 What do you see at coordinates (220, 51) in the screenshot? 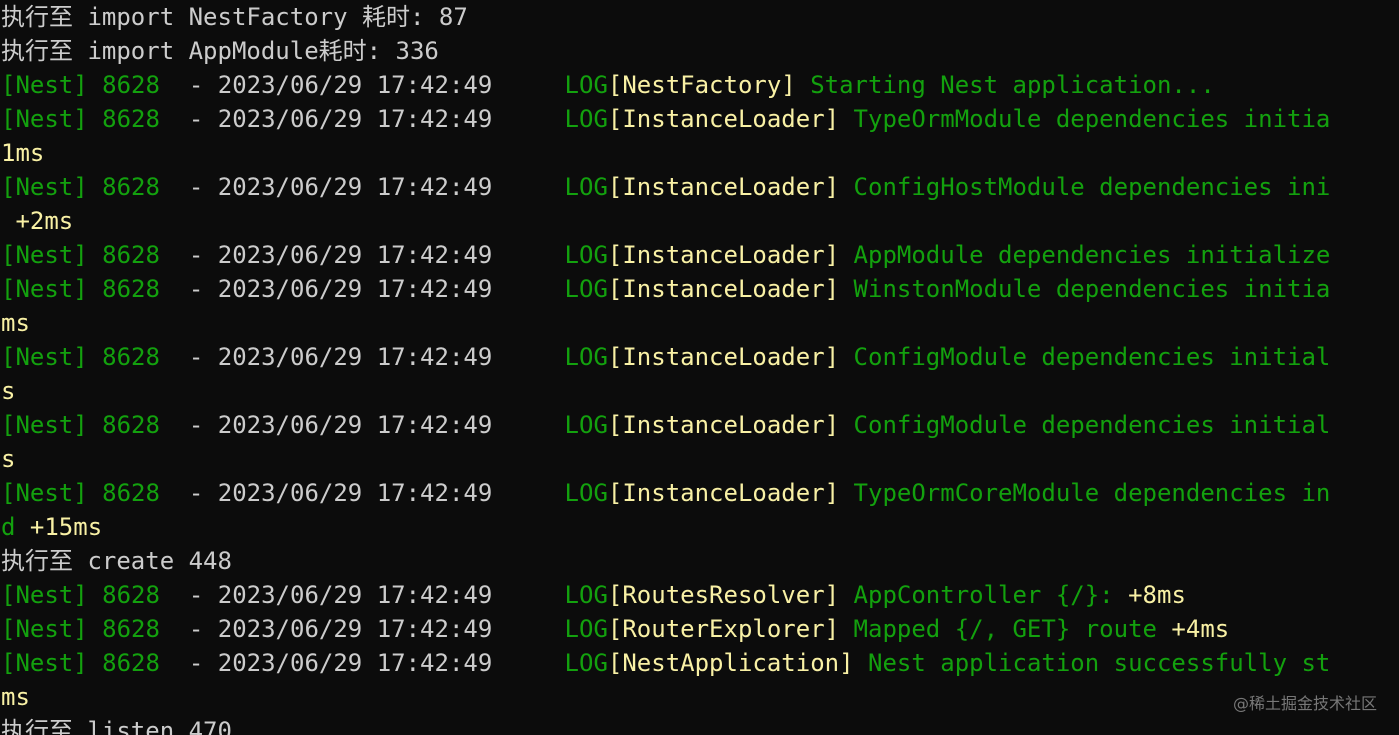
I see `terminal-line: 执行至 import AppModule耗时: 336` at bounding box center [220, 51].